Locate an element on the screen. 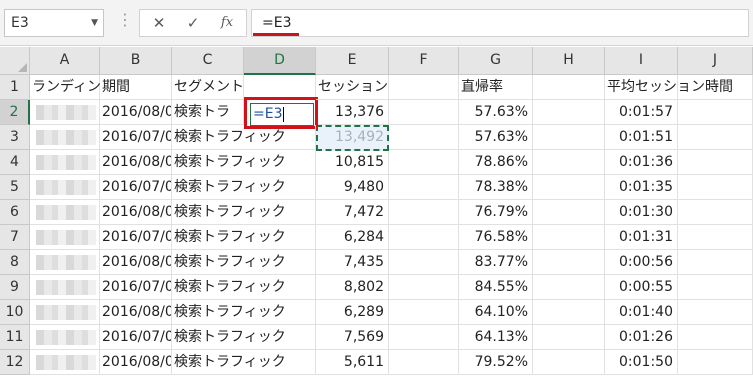 The image size is (753, 376). table-cell-avg: 0:01:26 is located at coordinates (641, 337).